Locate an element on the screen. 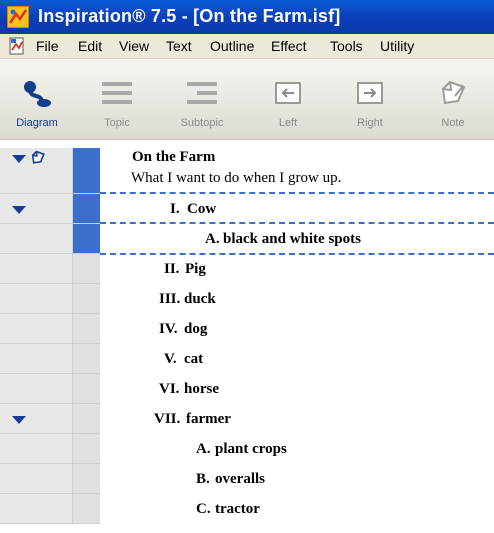 Image resolution: width=494 pixels, height=533 pixels. menu-text: Text is located at coordinates (179, 46).